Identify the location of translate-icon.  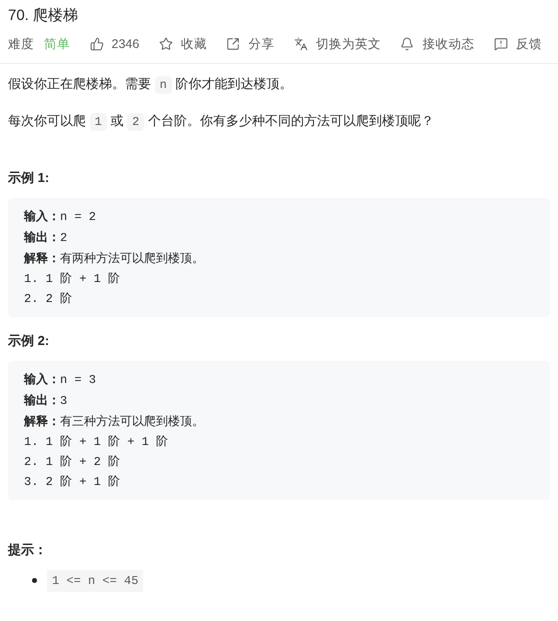
(301, 44).